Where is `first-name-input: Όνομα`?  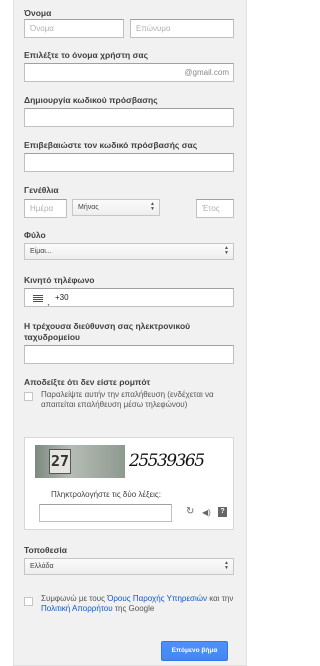 first-name-input: Όνομα is located at coordinates (74, 28).